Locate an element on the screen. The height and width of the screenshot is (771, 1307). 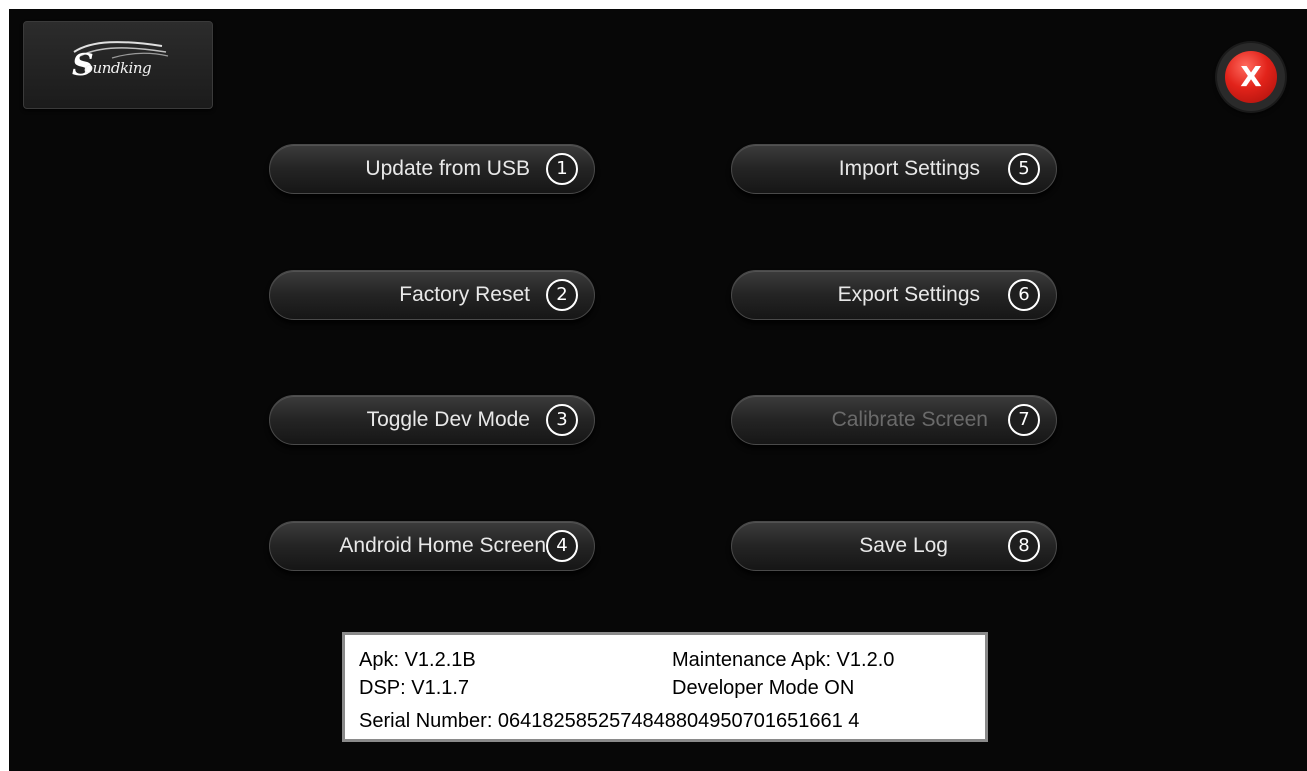
button-label: Export Settings is located at coordinates (908, 294).